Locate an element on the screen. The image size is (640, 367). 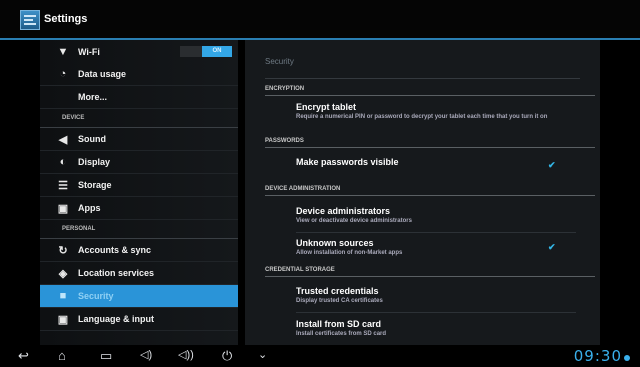
back-icon: ↩ is located at coordinates (23, 356).